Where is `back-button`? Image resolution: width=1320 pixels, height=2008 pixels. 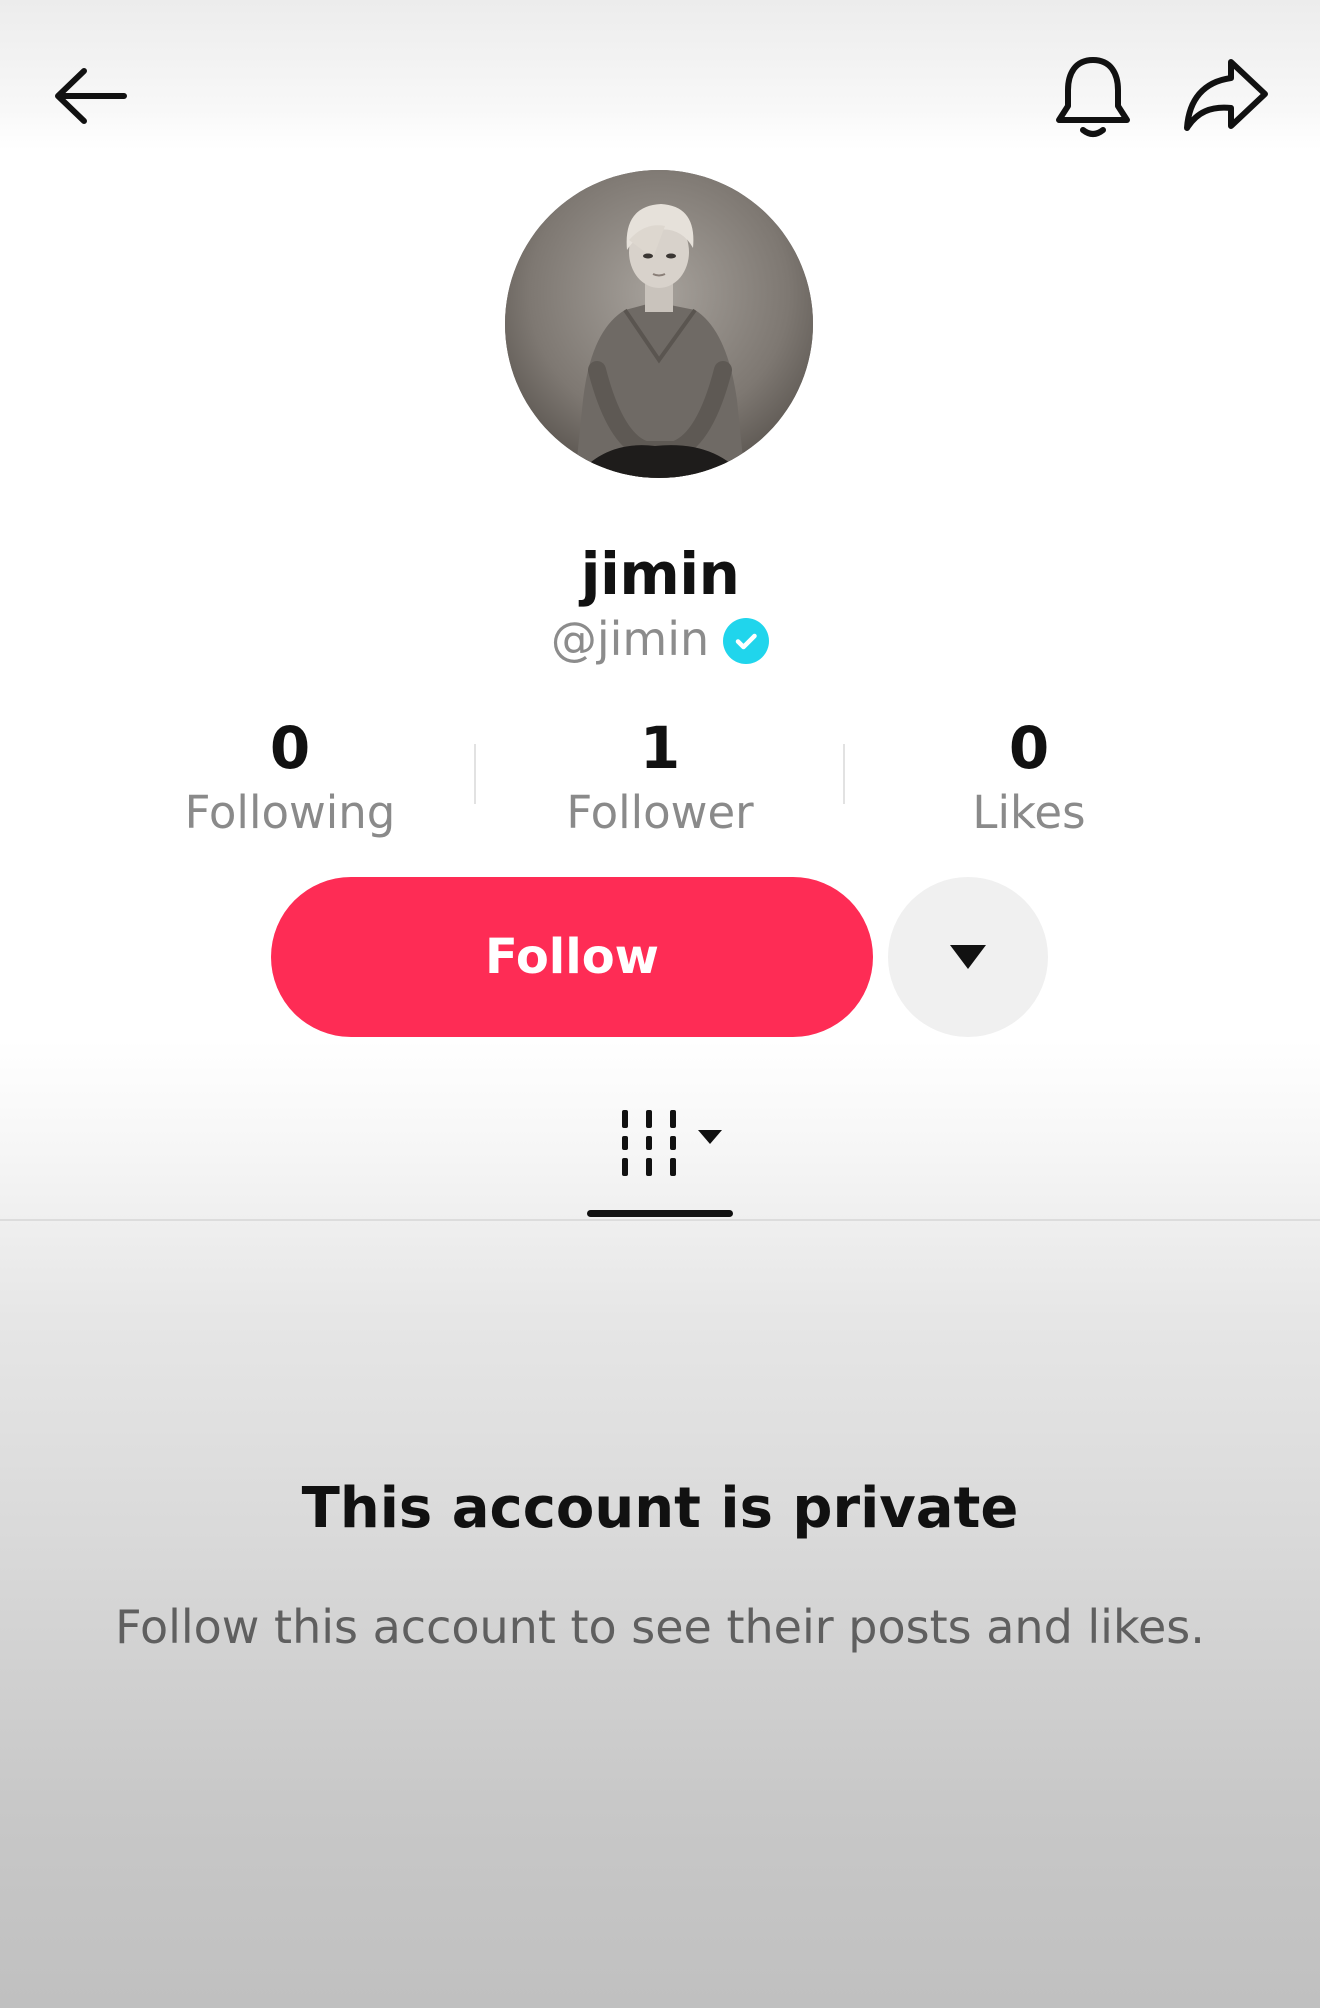
back-button is located at coordinates (90, 96).